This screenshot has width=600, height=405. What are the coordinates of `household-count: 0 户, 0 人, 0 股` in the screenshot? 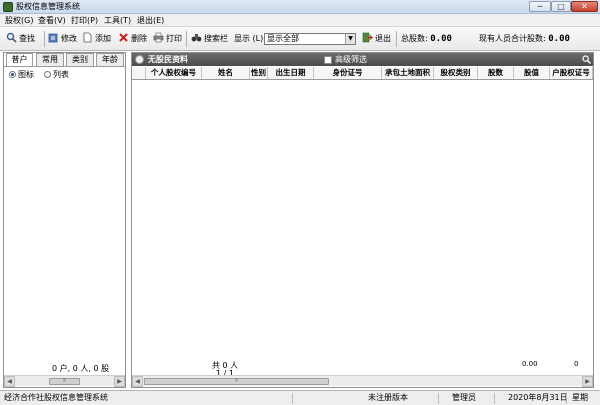 It's located at (81, 368).